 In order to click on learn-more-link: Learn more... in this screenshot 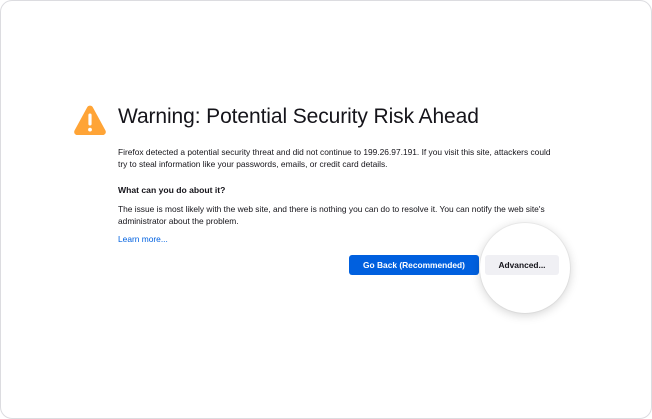, I will do `click(143, 239)`.